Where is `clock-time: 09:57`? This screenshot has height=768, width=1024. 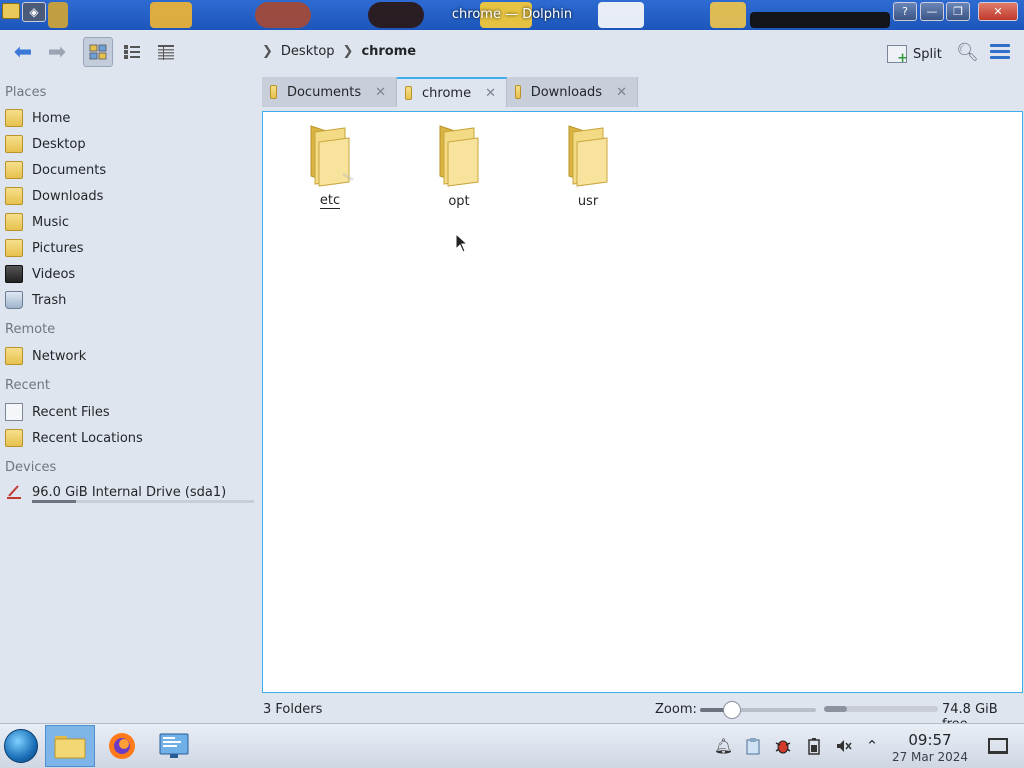
clock-time: 09:57 is located at coordinates (930, 740).